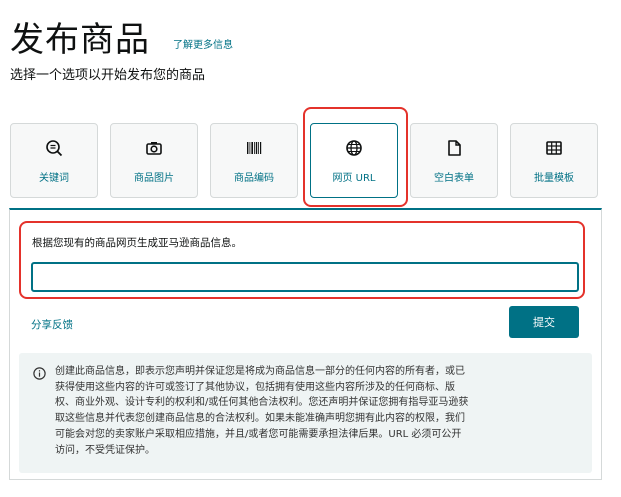 Image resolution: width=621 pixels, height=497 pixels. I want to click on url-input, so click(305, 277).